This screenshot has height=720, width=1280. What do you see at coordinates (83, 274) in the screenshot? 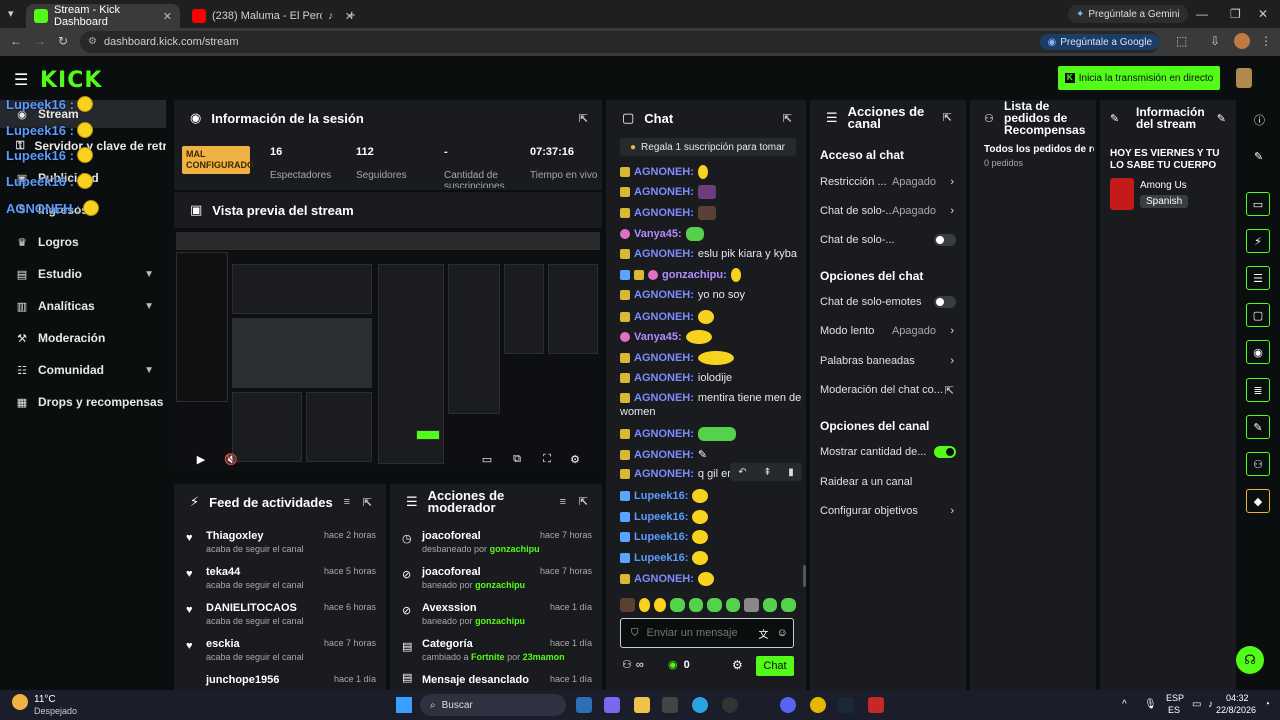
I see `nav-studio: ▤ Estudio ▼` at bounding box center [83, 274].